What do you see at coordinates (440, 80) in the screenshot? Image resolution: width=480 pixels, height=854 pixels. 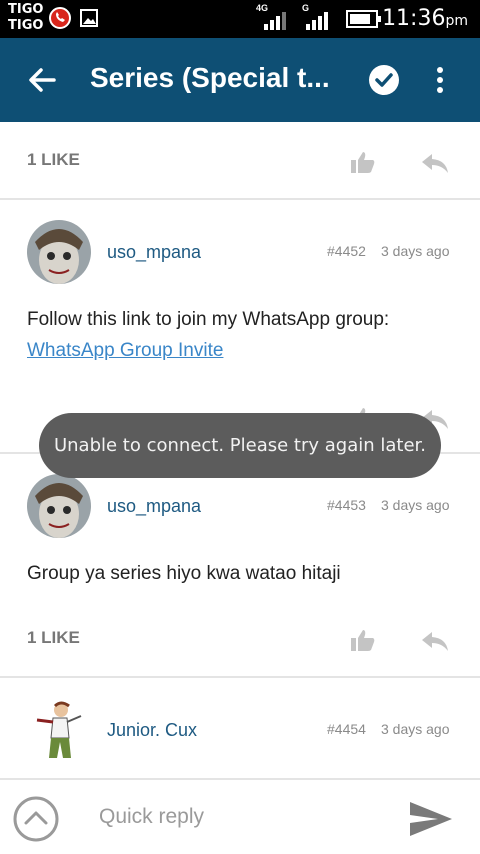 I see `overflow-menu-icon` at bounding box center [440, 80].